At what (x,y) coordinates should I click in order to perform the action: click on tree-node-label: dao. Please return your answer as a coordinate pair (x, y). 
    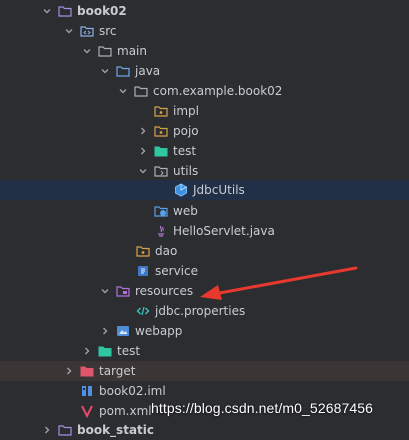
    Looking at the image, I should click on (166, 251).